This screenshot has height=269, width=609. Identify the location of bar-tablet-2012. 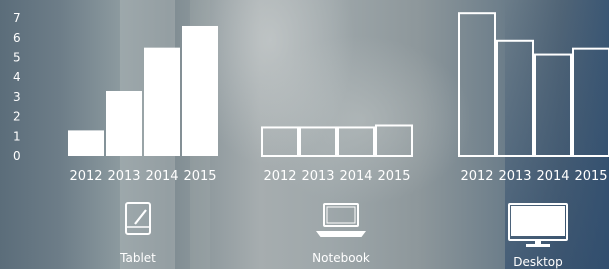
(86, 143).